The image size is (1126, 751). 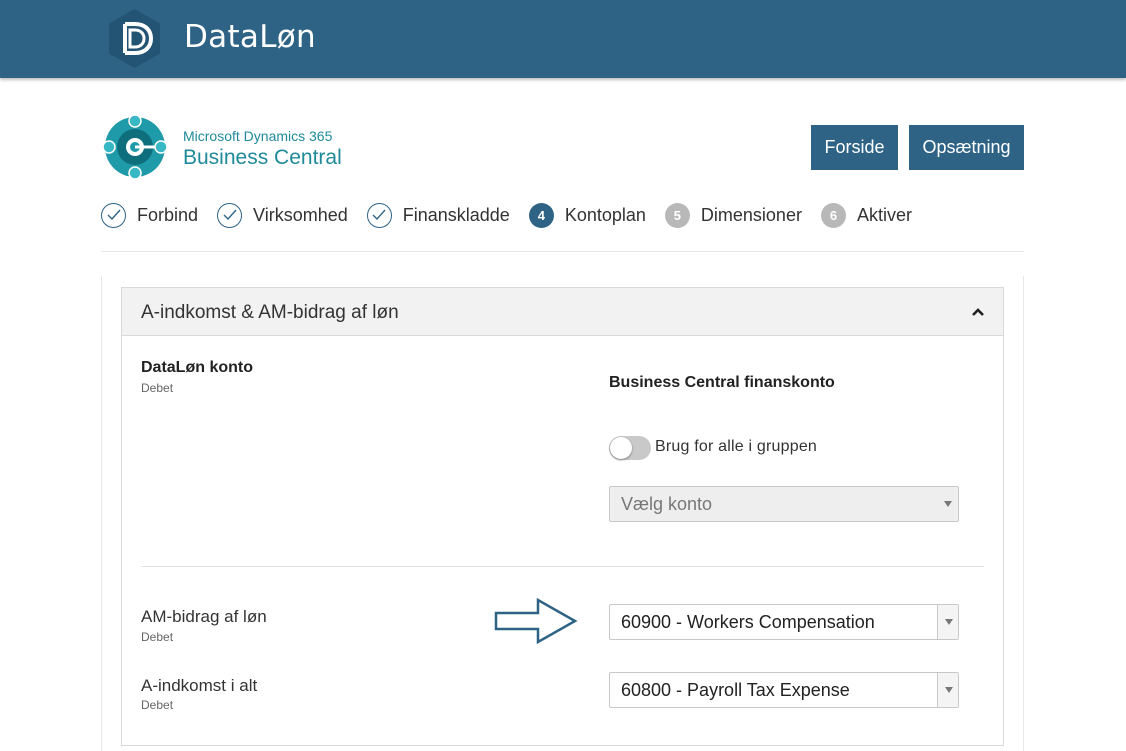 I want to click on apply-all-toggle, so click(x=630, y=448).